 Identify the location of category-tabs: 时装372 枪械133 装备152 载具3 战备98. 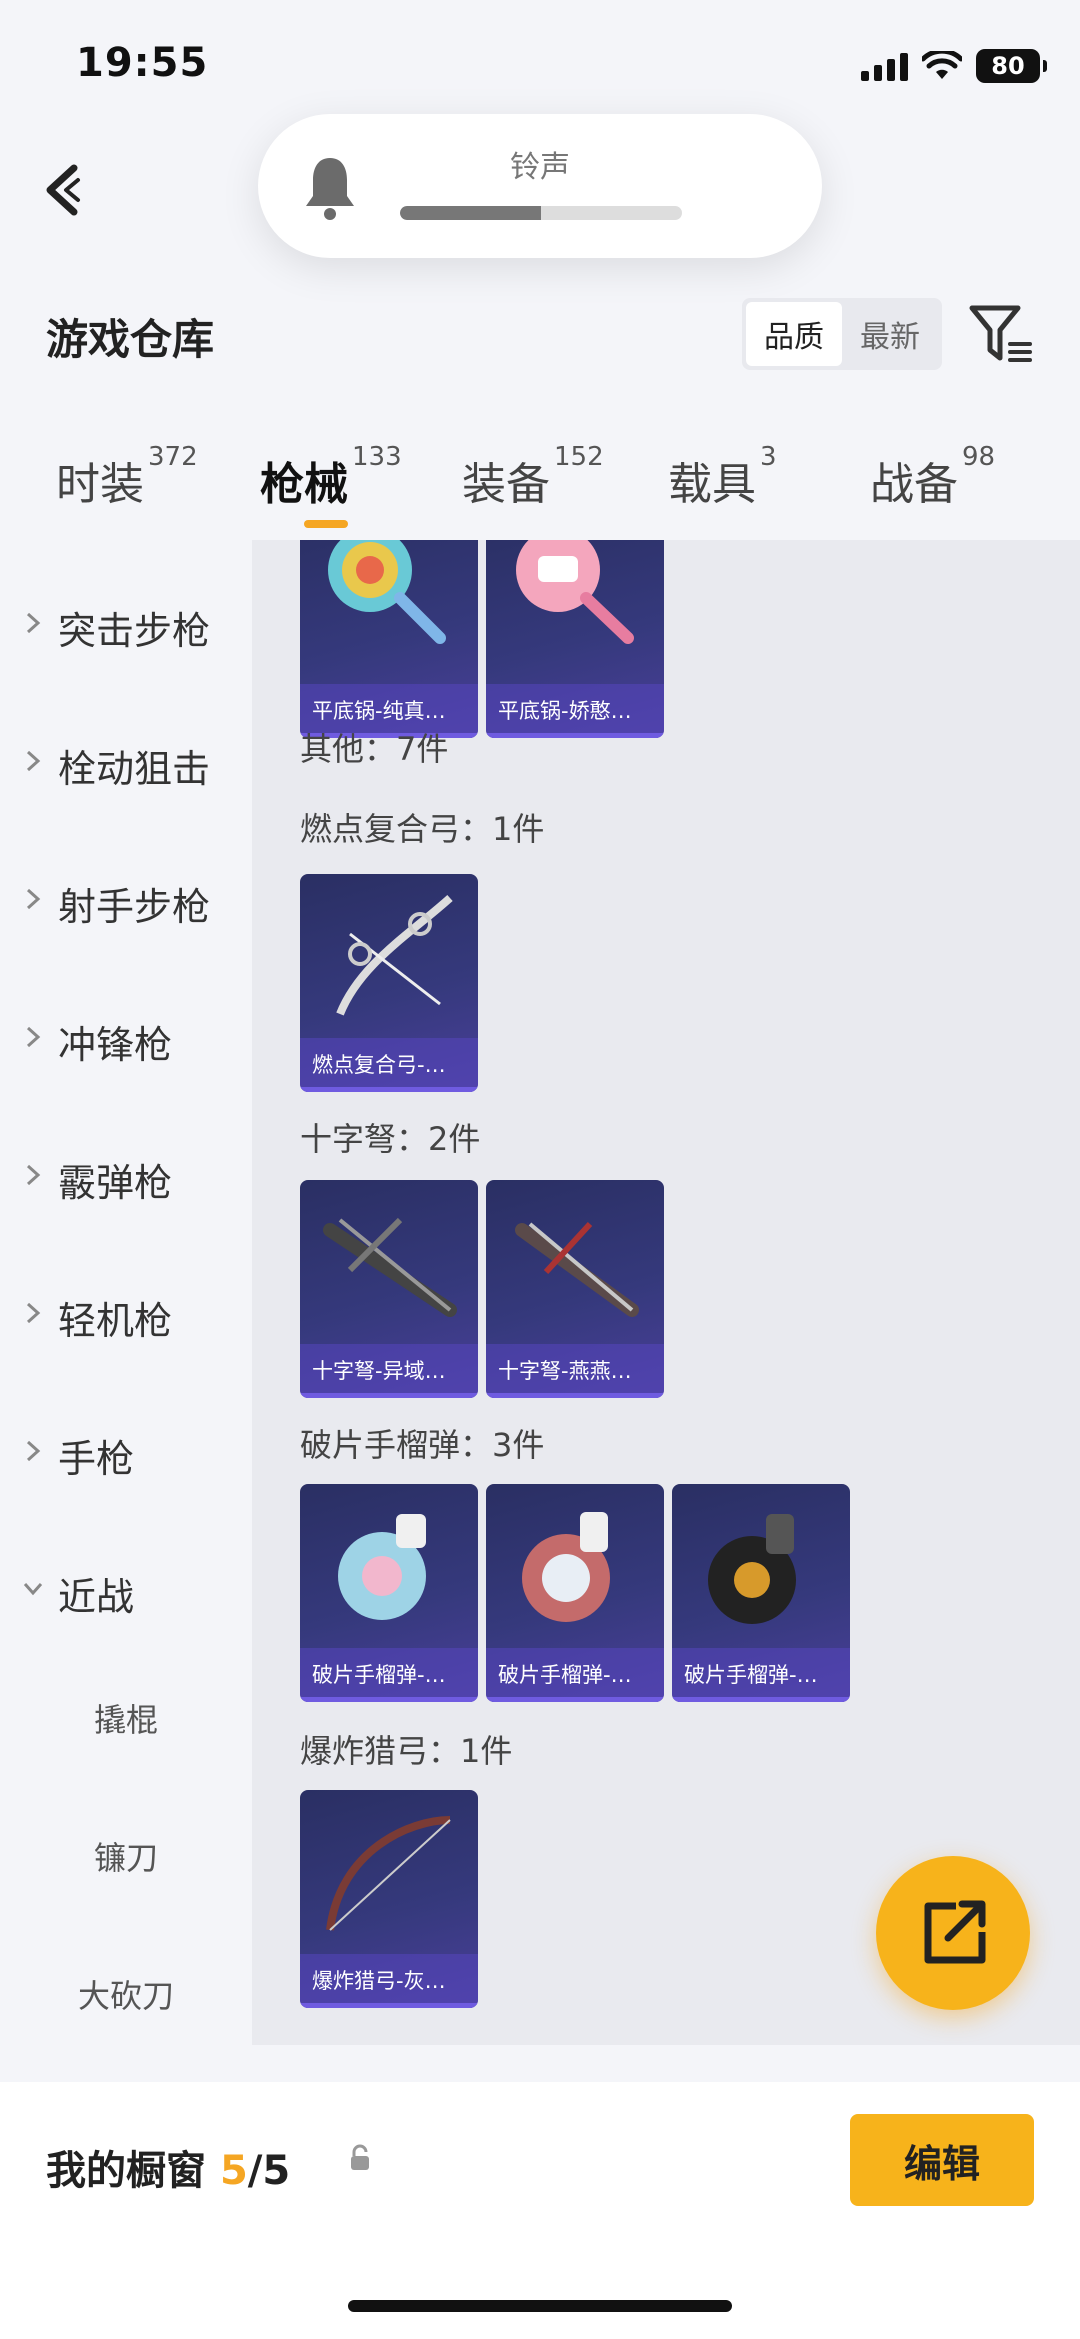
(540, 490).